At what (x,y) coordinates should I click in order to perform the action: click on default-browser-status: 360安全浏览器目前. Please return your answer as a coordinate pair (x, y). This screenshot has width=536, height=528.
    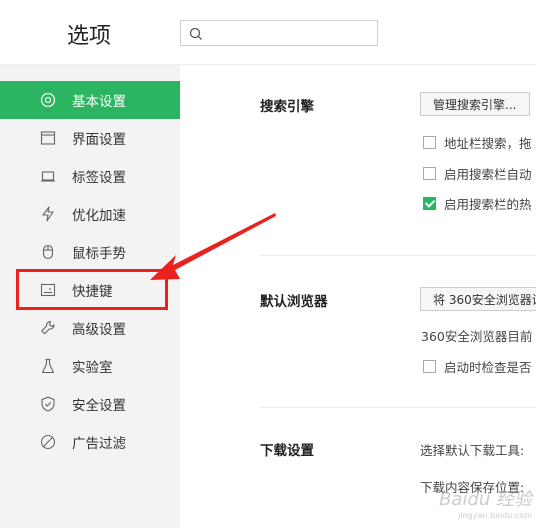
    Looking at the image, I should click on (477, 336).